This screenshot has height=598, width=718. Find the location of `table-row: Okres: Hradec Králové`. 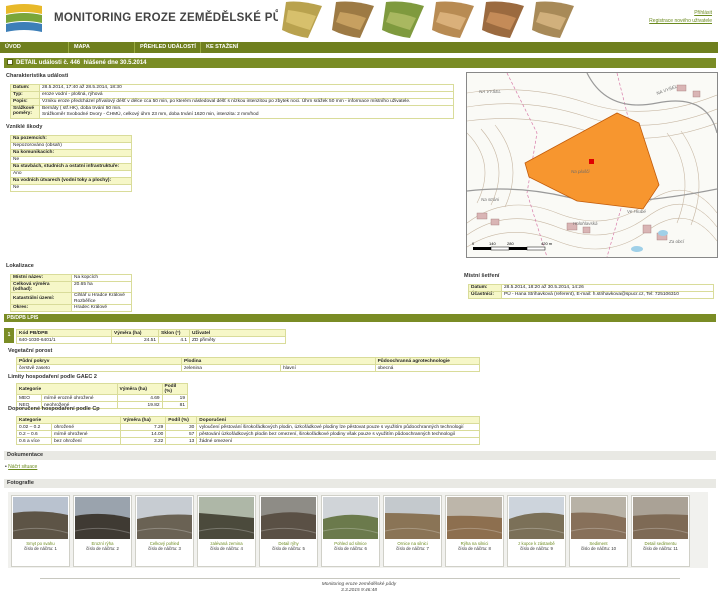

table-row: Okres: Hradec Králové is located at coordinates (71, 308).